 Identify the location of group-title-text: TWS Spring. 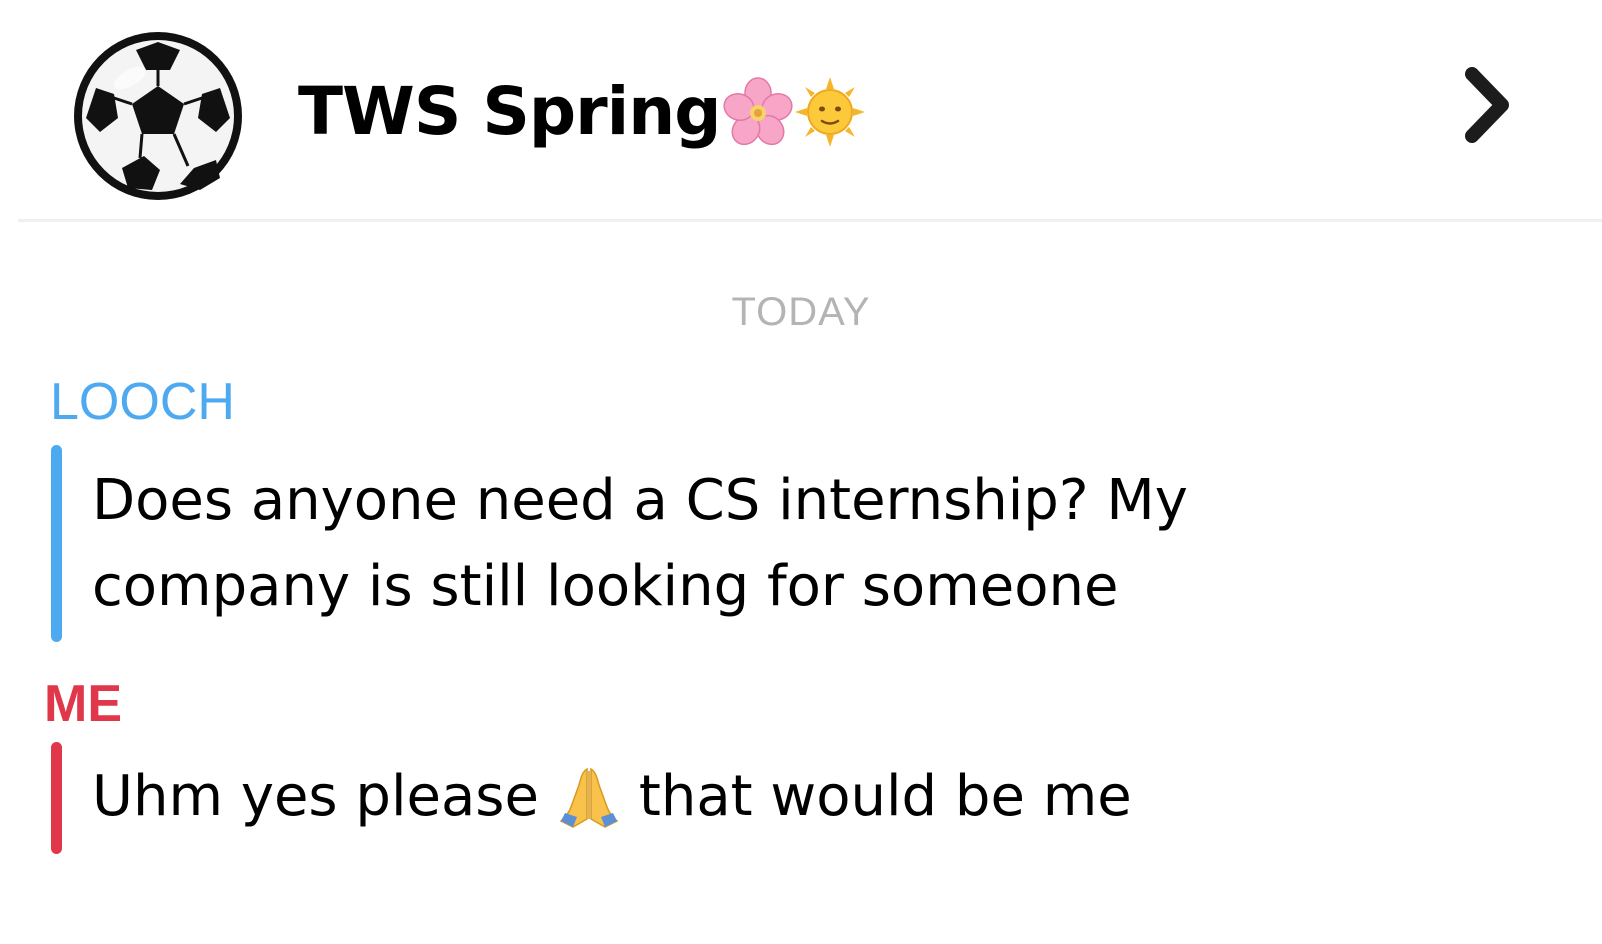
(510, 111).